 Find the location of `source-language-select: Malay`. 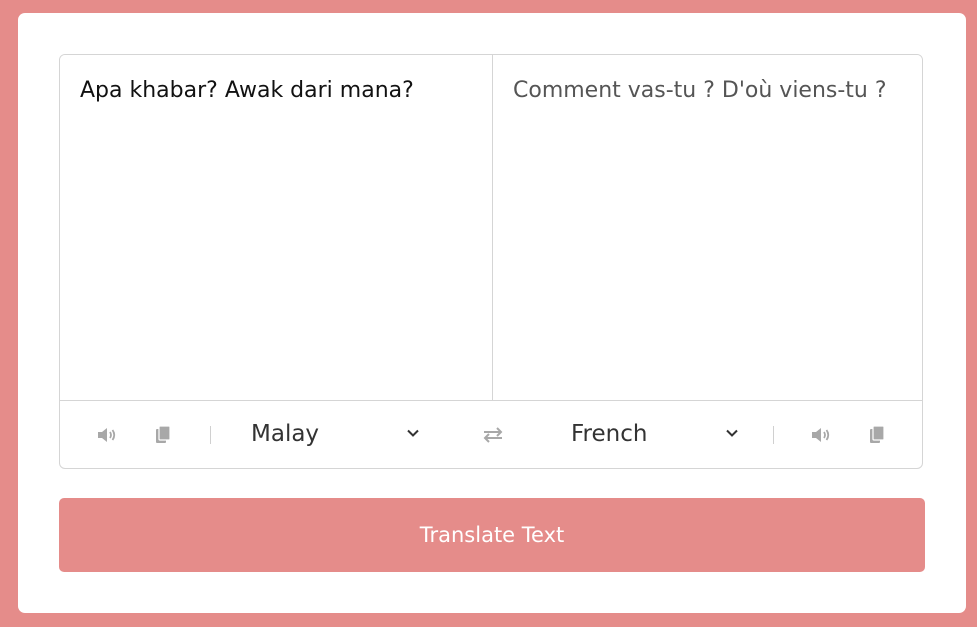

source-language-select: Malay is located at coordinates (337, 434).